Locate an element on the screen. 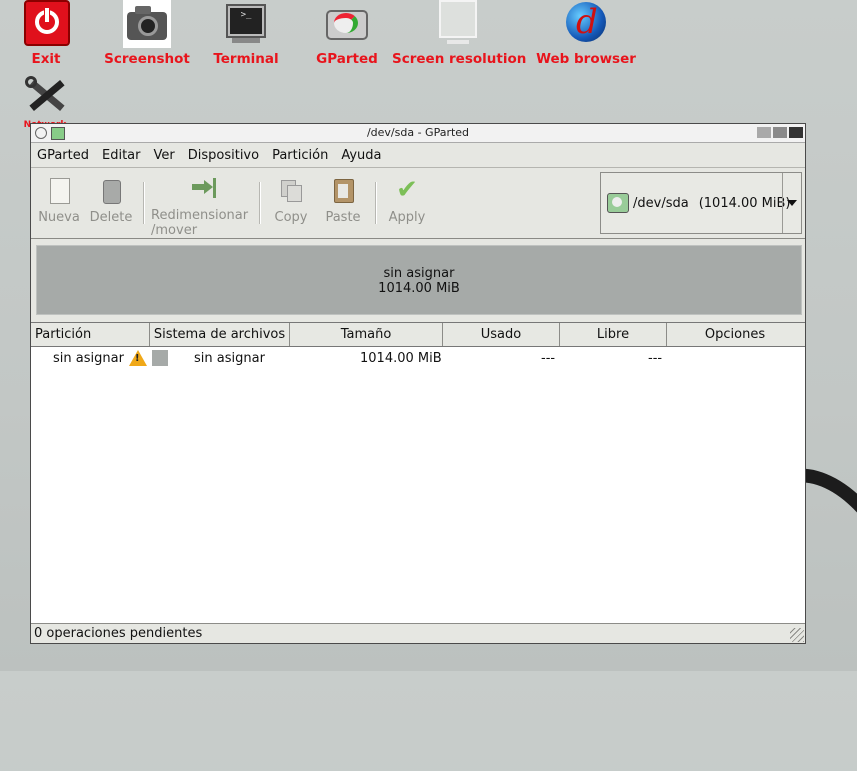 Image resolution: width=857 pixels, height=771 pixels. resize-grip-icon is located at coordinates (797, 635).